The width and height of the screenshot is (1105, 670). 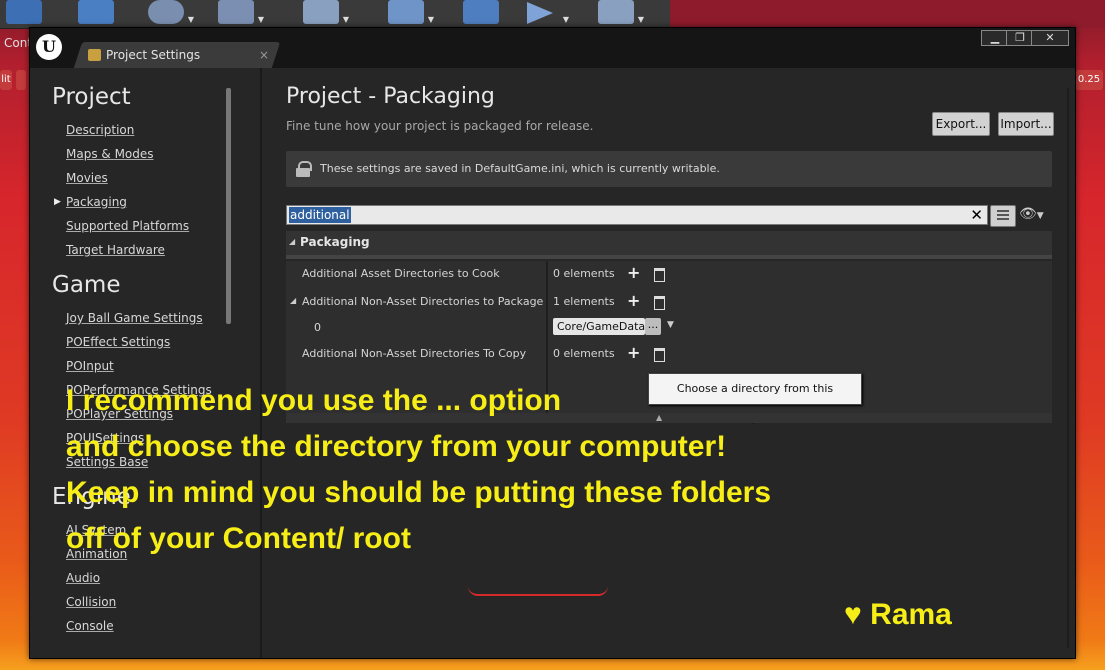 What do you see at coordinates (552, 48) in the screenshot?
I see `window-titlebar: U Project Settings × ▁ ❐ ✕` at bounding box center [552, 48].